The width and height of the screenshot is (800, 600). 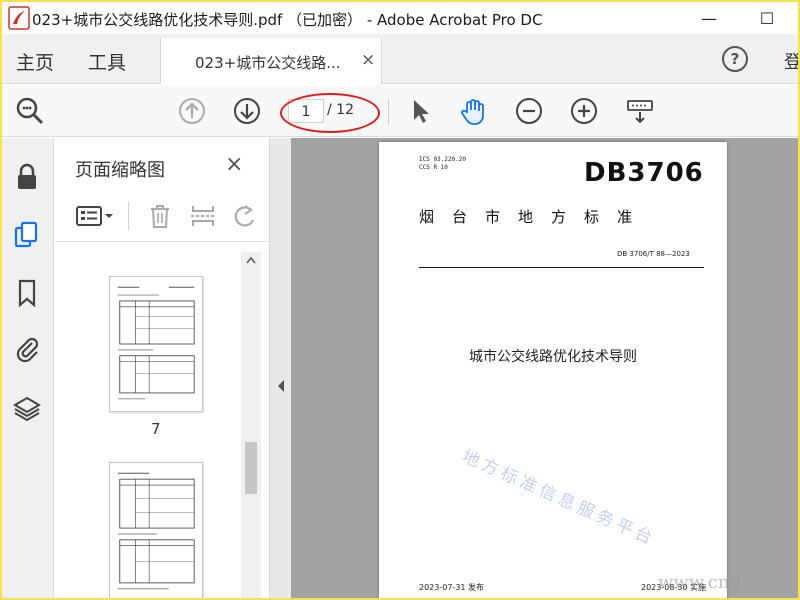 What do you see at coordinates (281, 386) in the screenshot?
I see `collapse-panel-icon` at bounding box center [281, 386].